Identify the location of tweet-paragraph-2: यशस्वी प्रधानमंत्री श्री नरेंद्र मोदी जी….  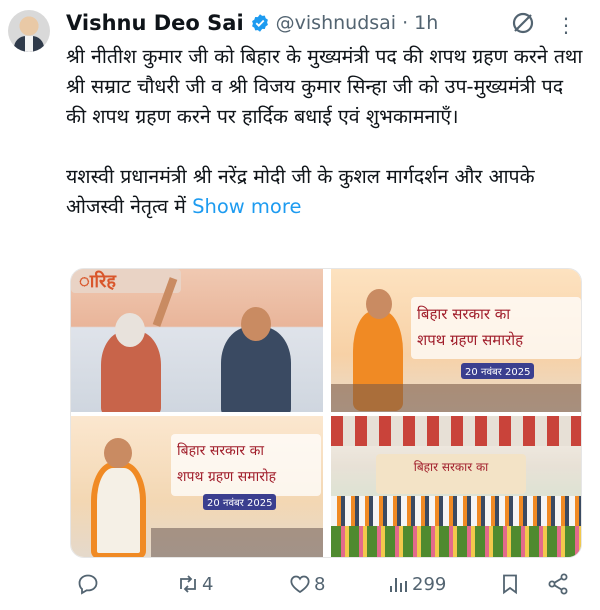
(326, 192).